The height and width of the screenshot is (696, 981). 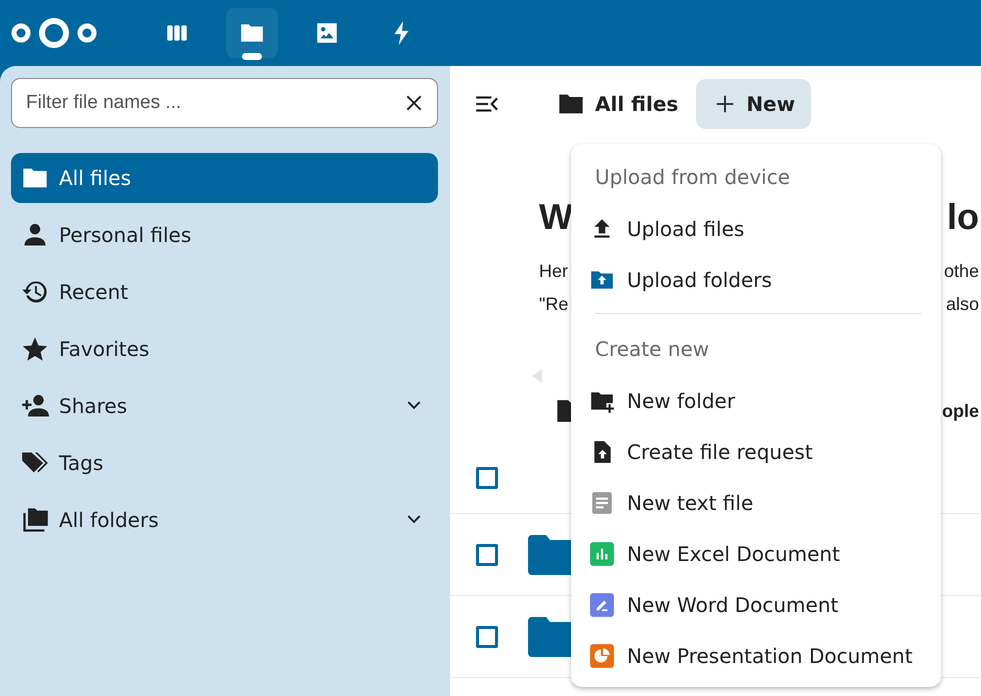 I want to click on column-header: ople, so click(x=960, y=411).